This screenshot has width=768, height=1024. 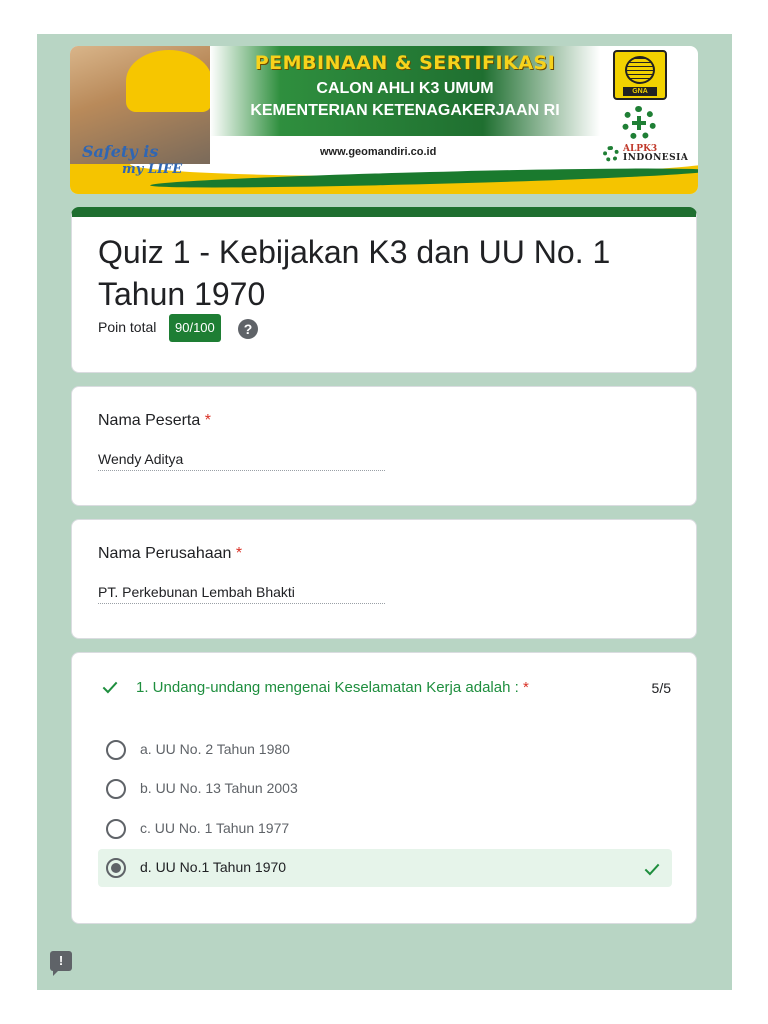 What do you see at coordinates (116, 868) in the screenshot?
I see `radio-button-selected` at bounding box center [116, 868].